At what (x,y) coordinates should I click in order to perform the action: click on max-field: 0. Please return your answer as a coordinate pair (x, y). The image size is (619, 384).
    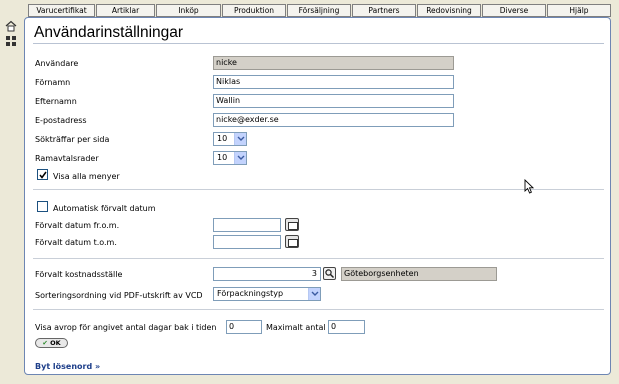
    Looking at the image, I should click on (346, 327).